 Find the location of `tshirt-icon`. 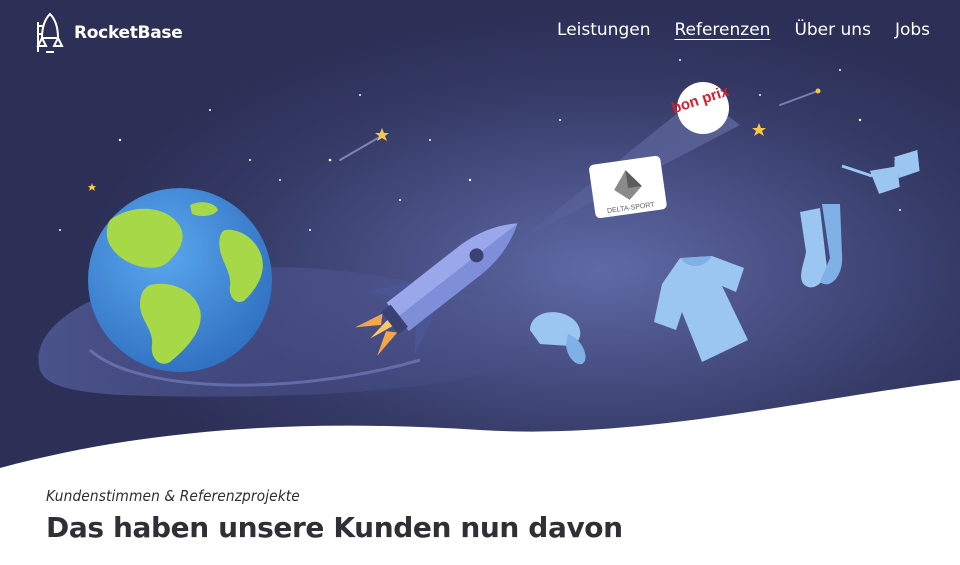

tshirt-icon is located at coordinates (701, 309).